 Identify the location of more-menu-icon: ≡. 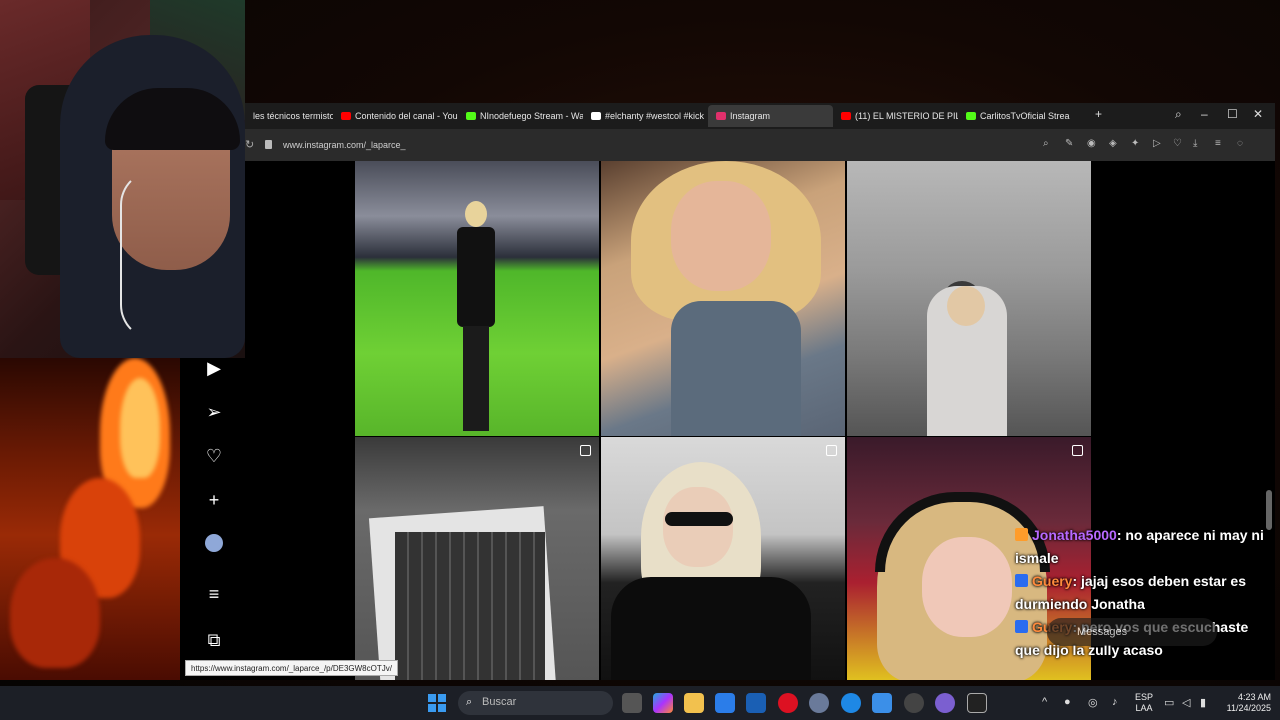
(214, 594).